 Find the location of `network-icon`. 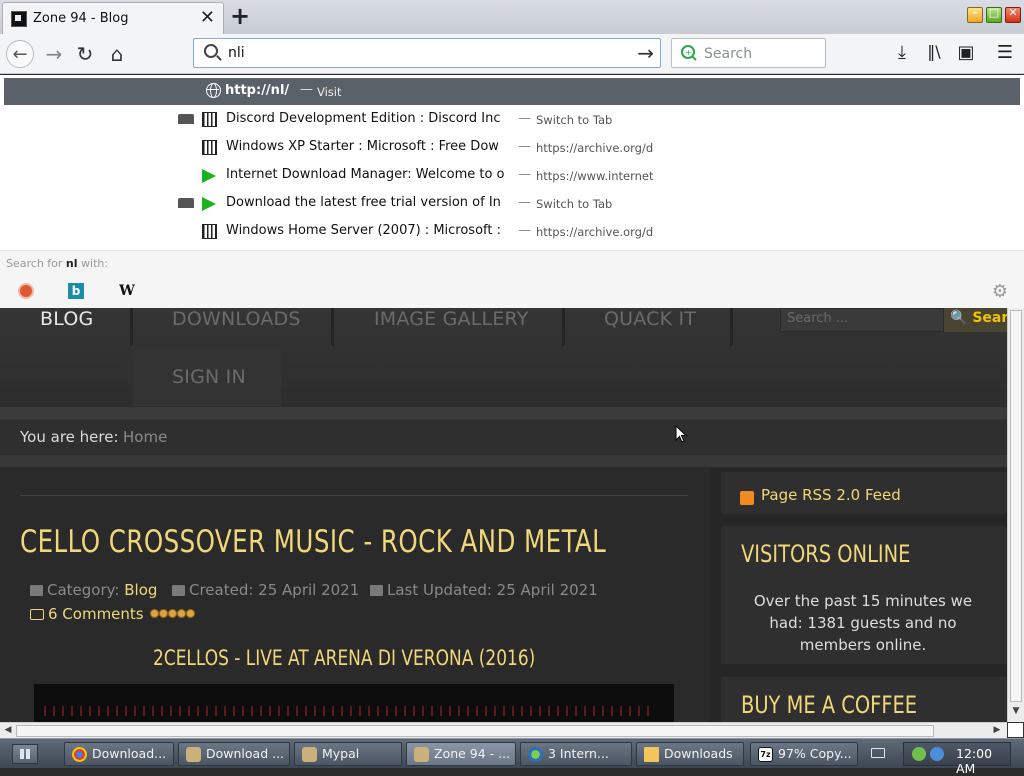

network-icon is located at coordinates (919, 754).